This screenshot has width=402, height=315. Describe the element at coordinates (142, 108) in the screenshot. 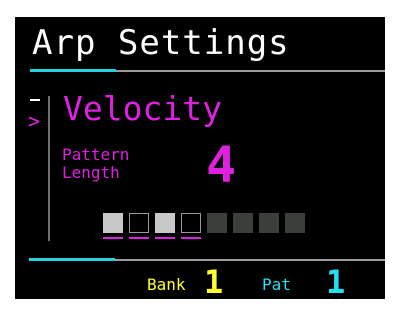

I see `parameter-name: Velocity` at that location.